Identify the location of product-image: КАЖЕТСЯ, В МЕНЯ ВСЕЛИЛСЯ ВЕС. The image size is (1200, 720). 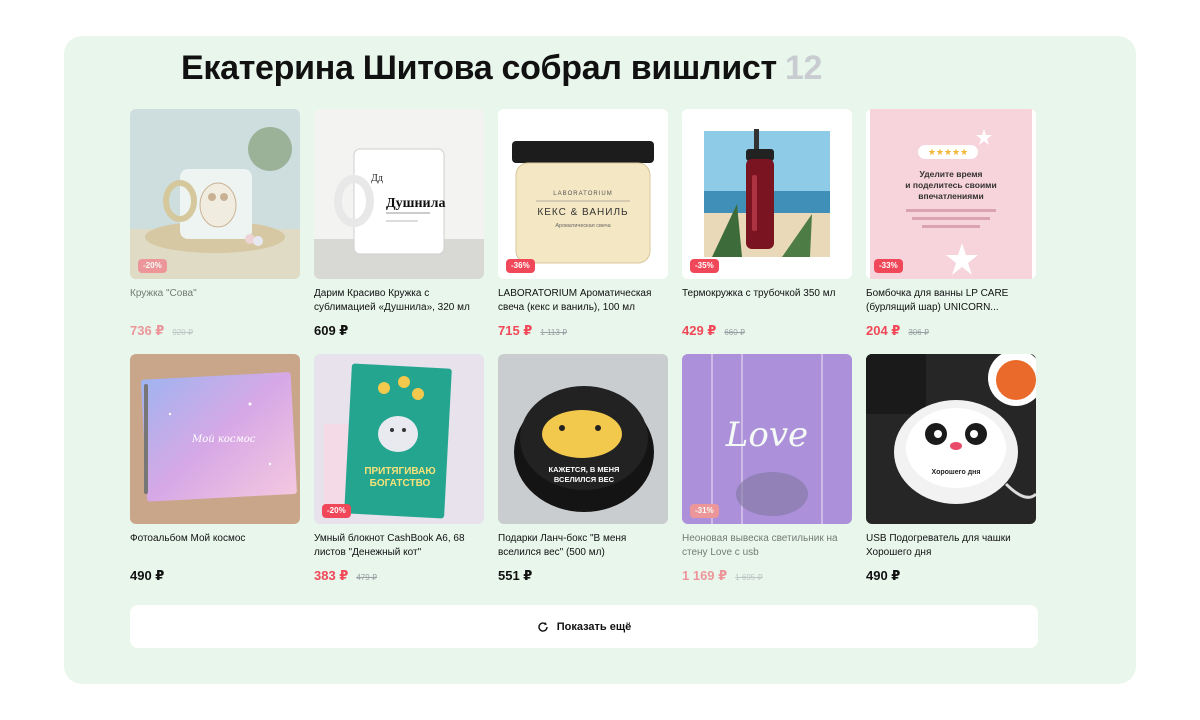
(583, 439).